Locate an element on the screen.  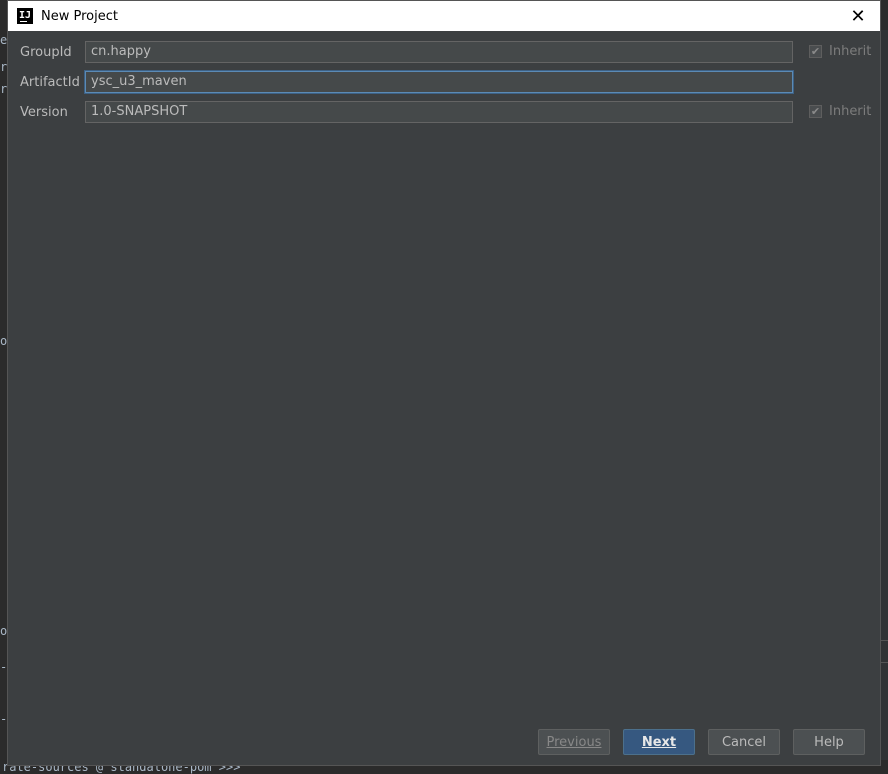
version-inherit-checkbox: ✔ Inherit is located at coordinates (840, 111).